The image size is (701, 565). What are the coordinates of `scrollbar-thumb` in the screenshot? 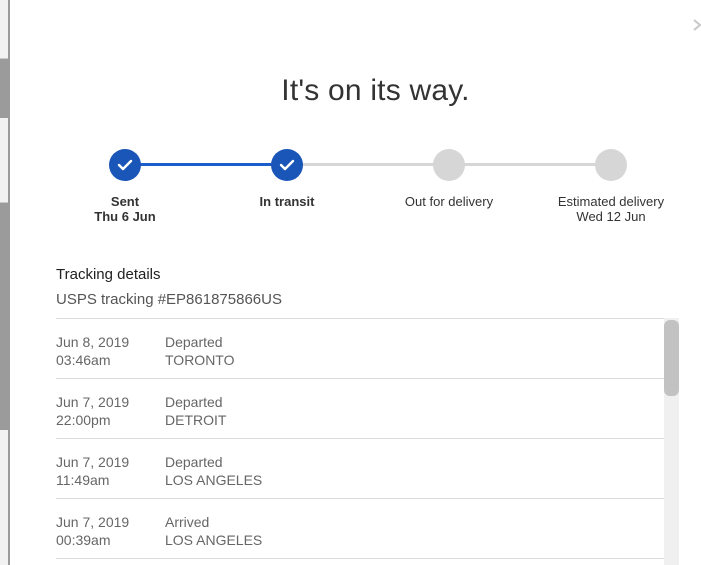 It's located at (671, 358).